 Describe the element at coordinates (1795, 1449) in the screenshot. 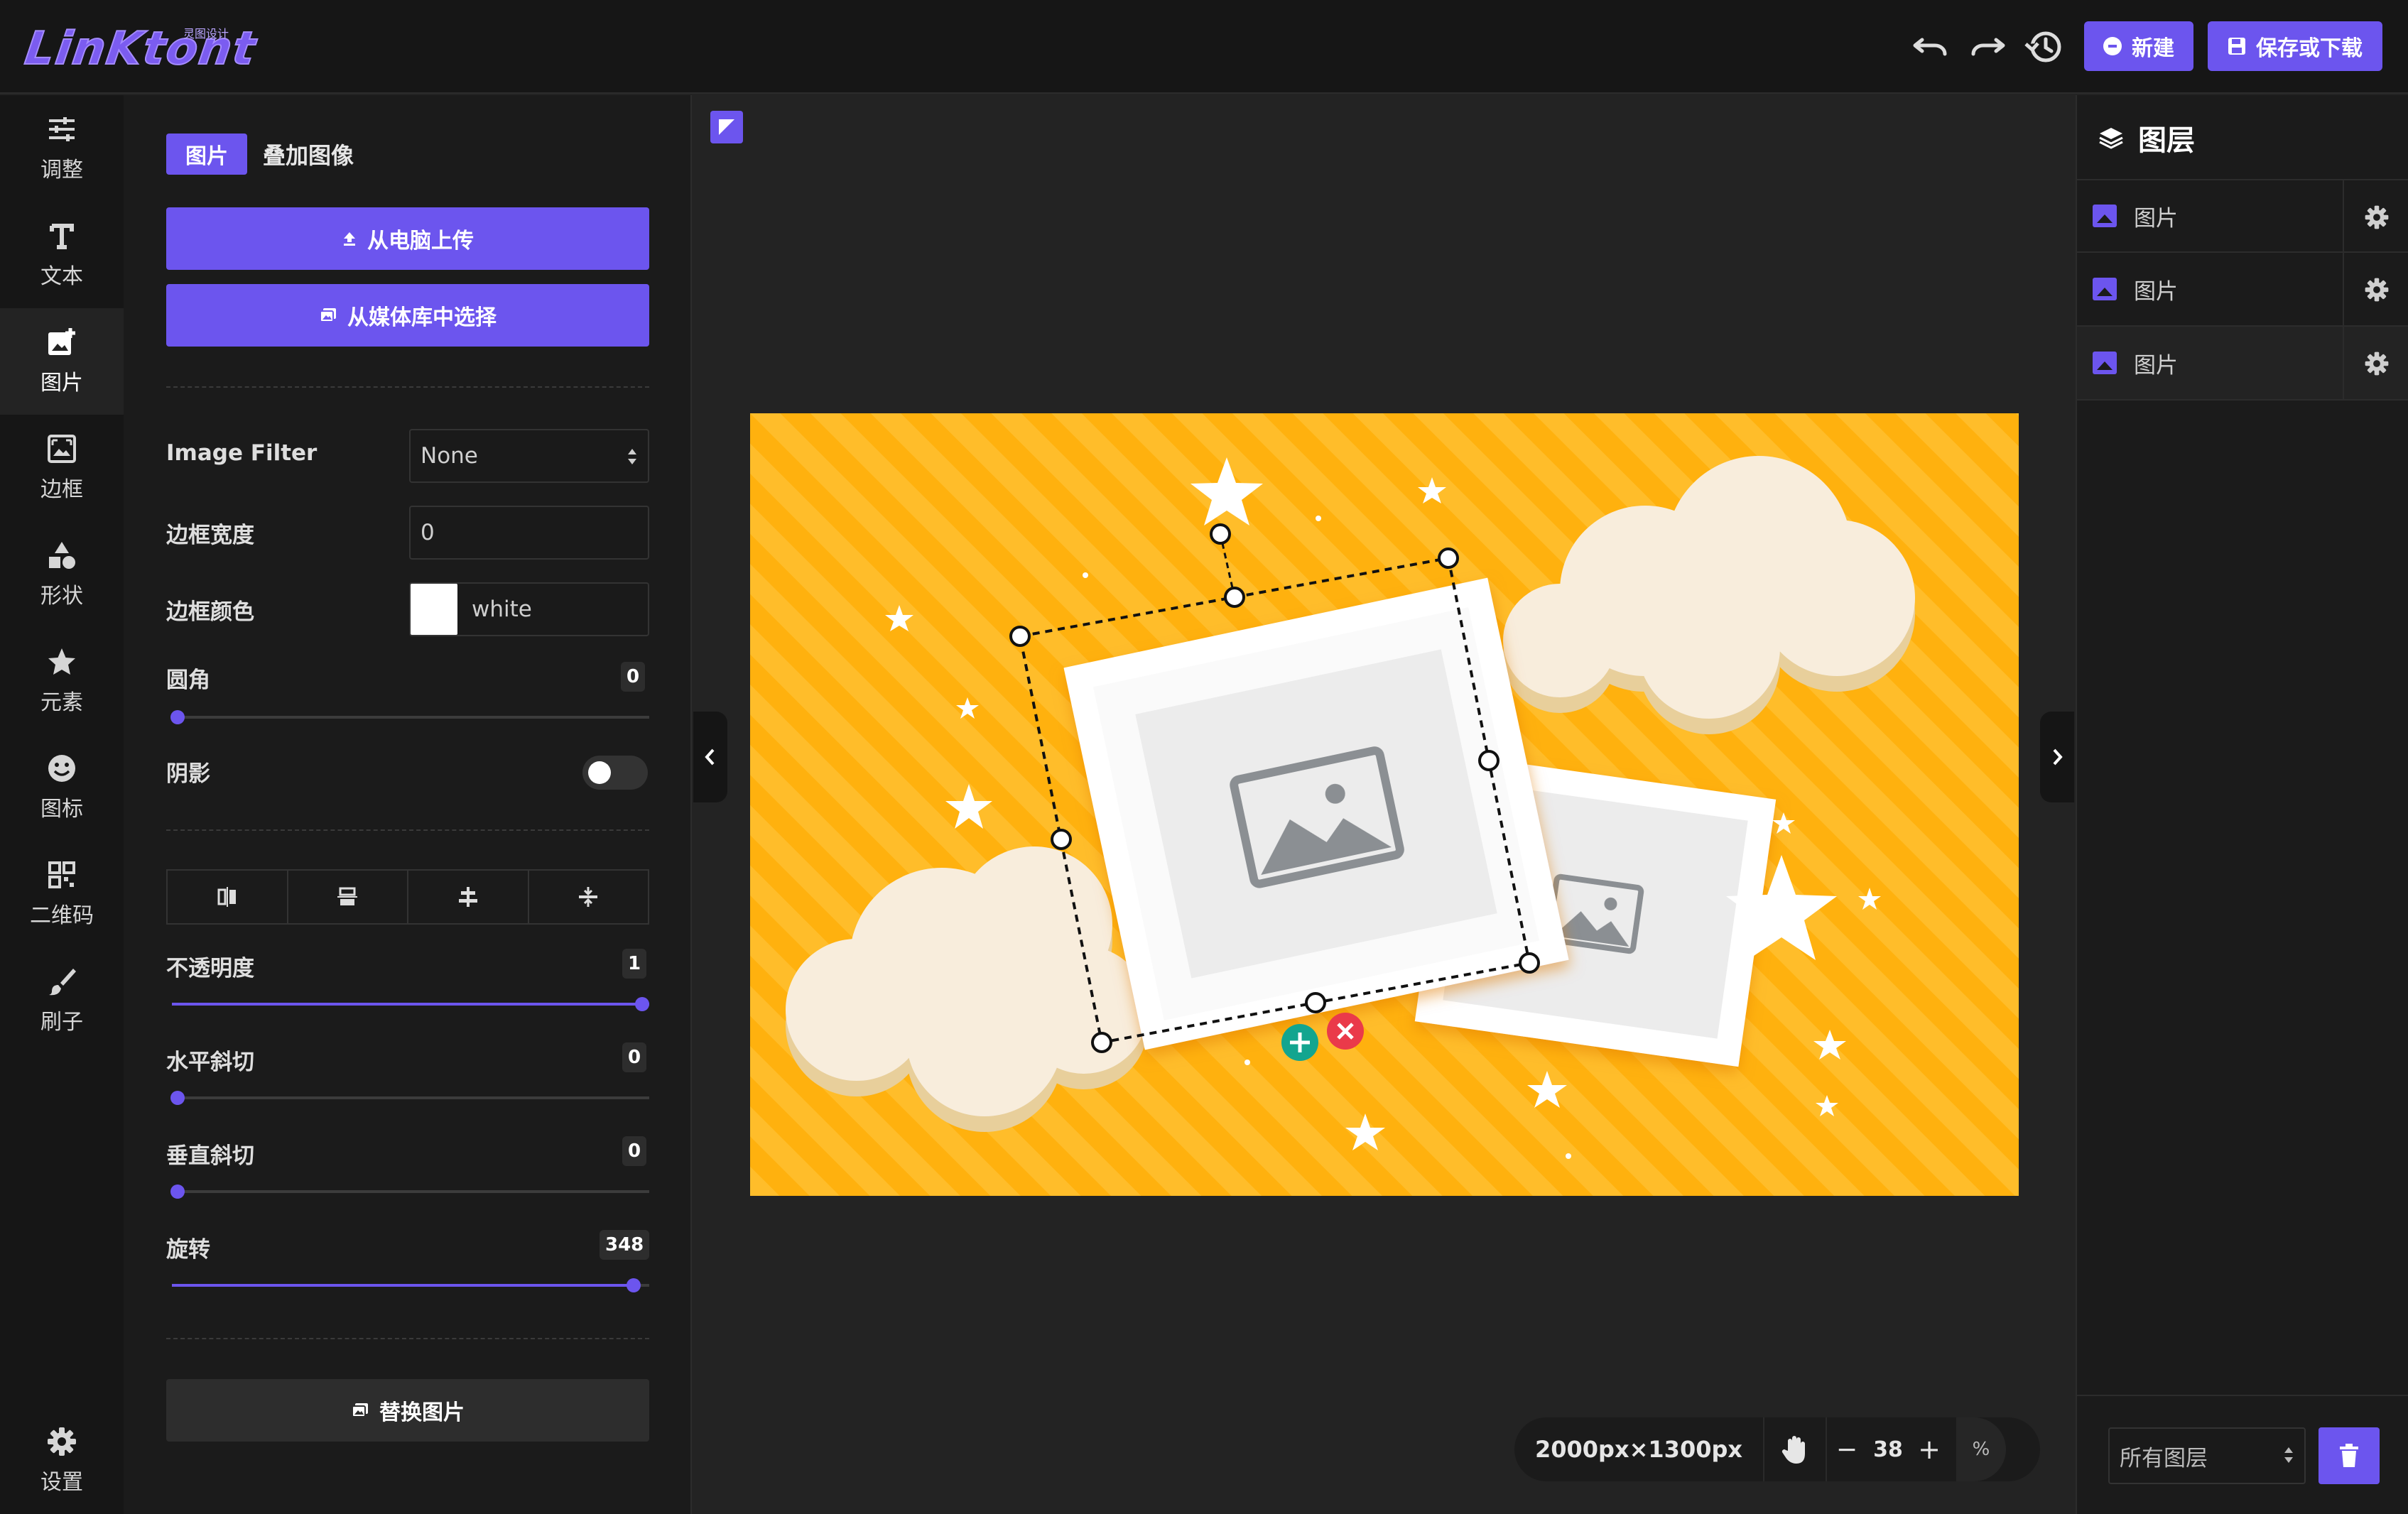

I see `hand-tool-icon` at that location.